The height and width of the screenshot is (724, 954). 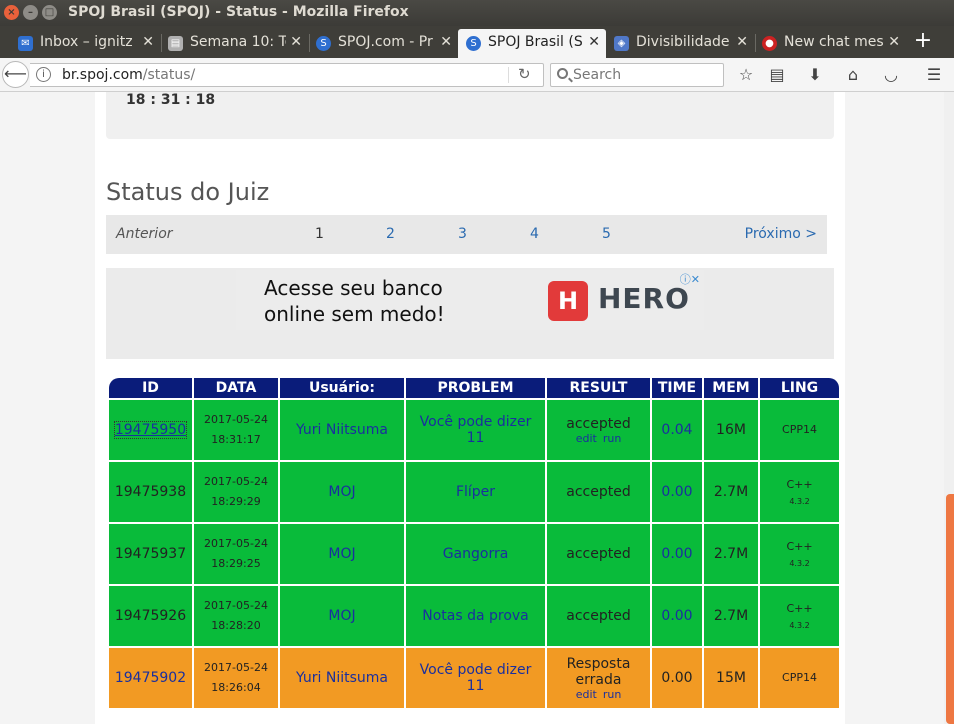 I want to click on reading-list-icon: ▤, so click(x=777, y=75).